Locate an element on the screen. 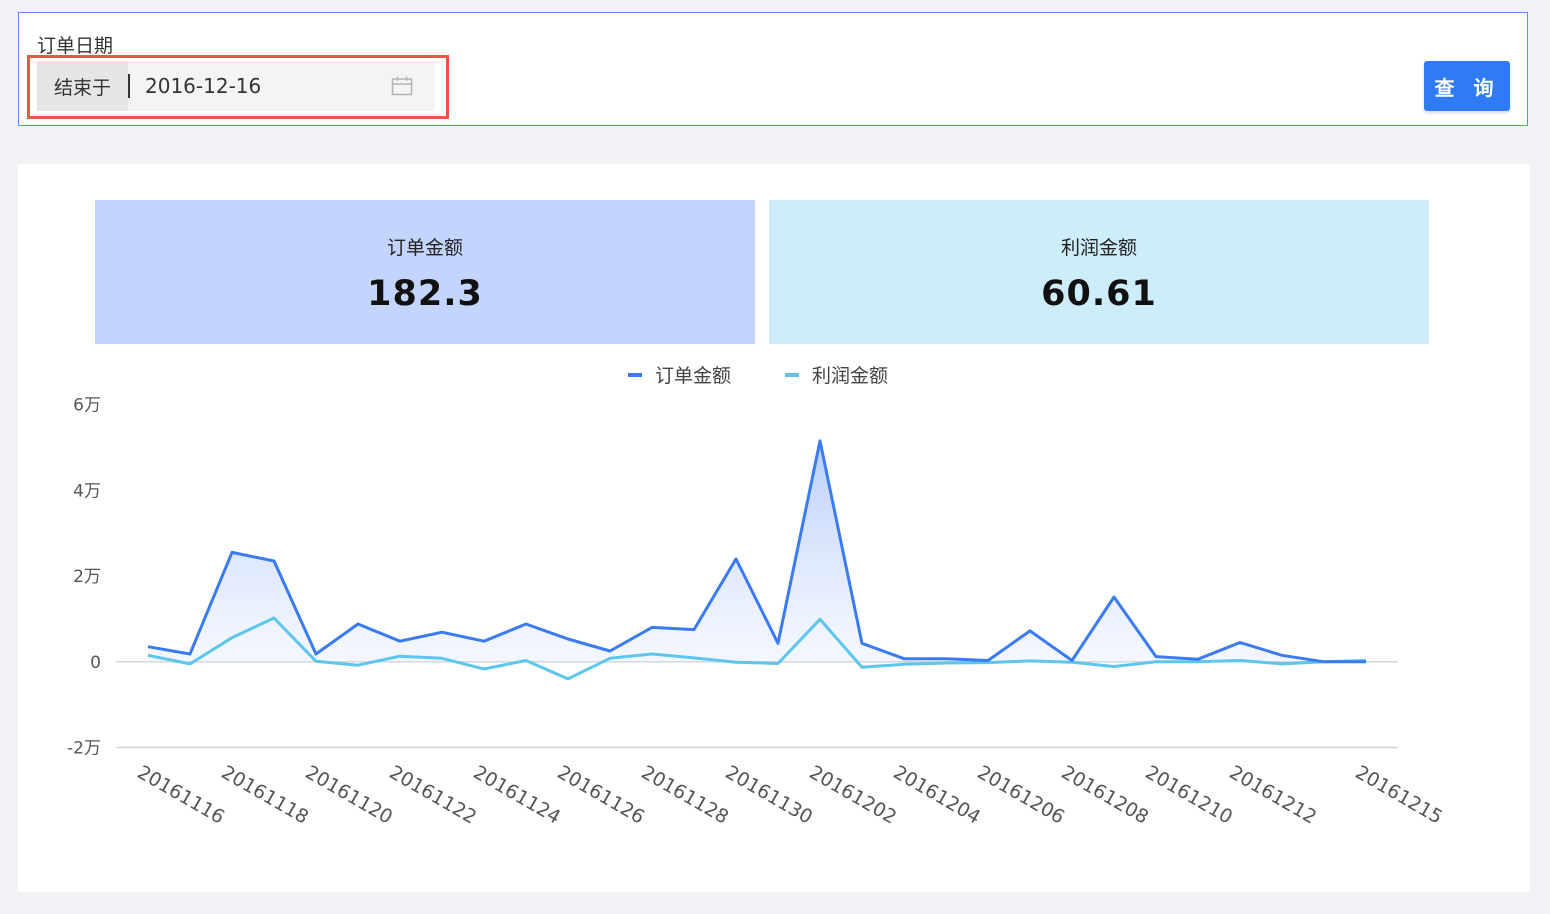 This screenshot has height=914, width=1550. filter-label: 订单日期 is located at coordinates (75, 46).